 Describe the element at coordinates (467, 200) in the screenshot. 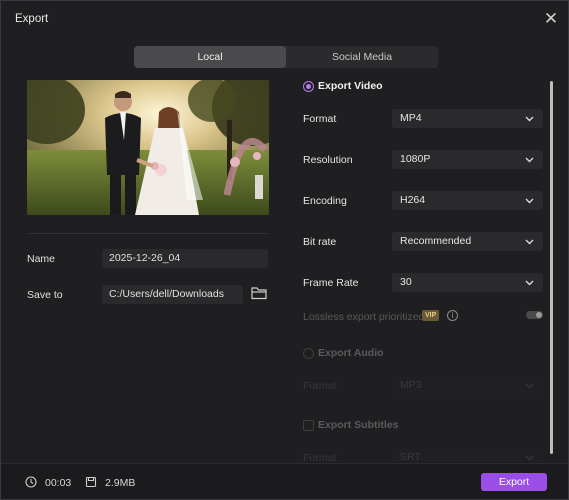

I see `encoding-select: H264` at that location.